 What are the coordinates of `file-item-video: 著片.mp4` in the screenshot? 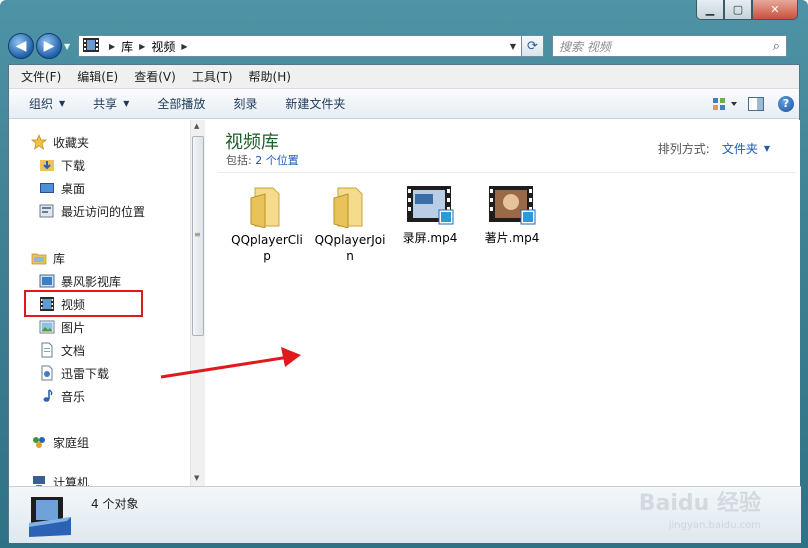 It's located at (512, 215).